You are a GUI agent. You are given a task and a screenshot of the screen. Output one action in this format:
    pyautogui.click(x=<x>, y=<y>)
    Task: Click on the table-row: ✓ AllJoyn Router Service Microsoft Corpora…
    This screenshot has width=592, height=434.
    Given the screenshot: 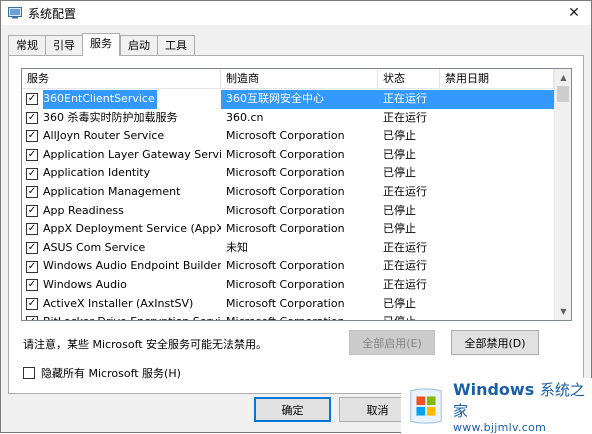 What is the action you would take?
    pyautogui.click(x=288, y=136)
    